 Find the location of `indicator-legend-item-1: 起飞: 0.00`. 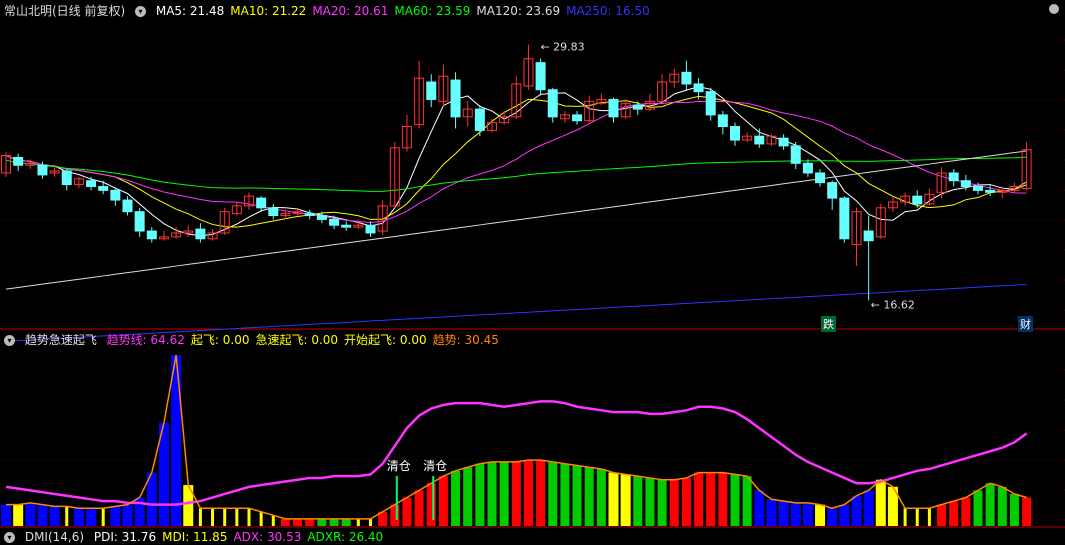

indicator-legend-item-1: 起飞: 0.00 is located at coordinates (220, 340).